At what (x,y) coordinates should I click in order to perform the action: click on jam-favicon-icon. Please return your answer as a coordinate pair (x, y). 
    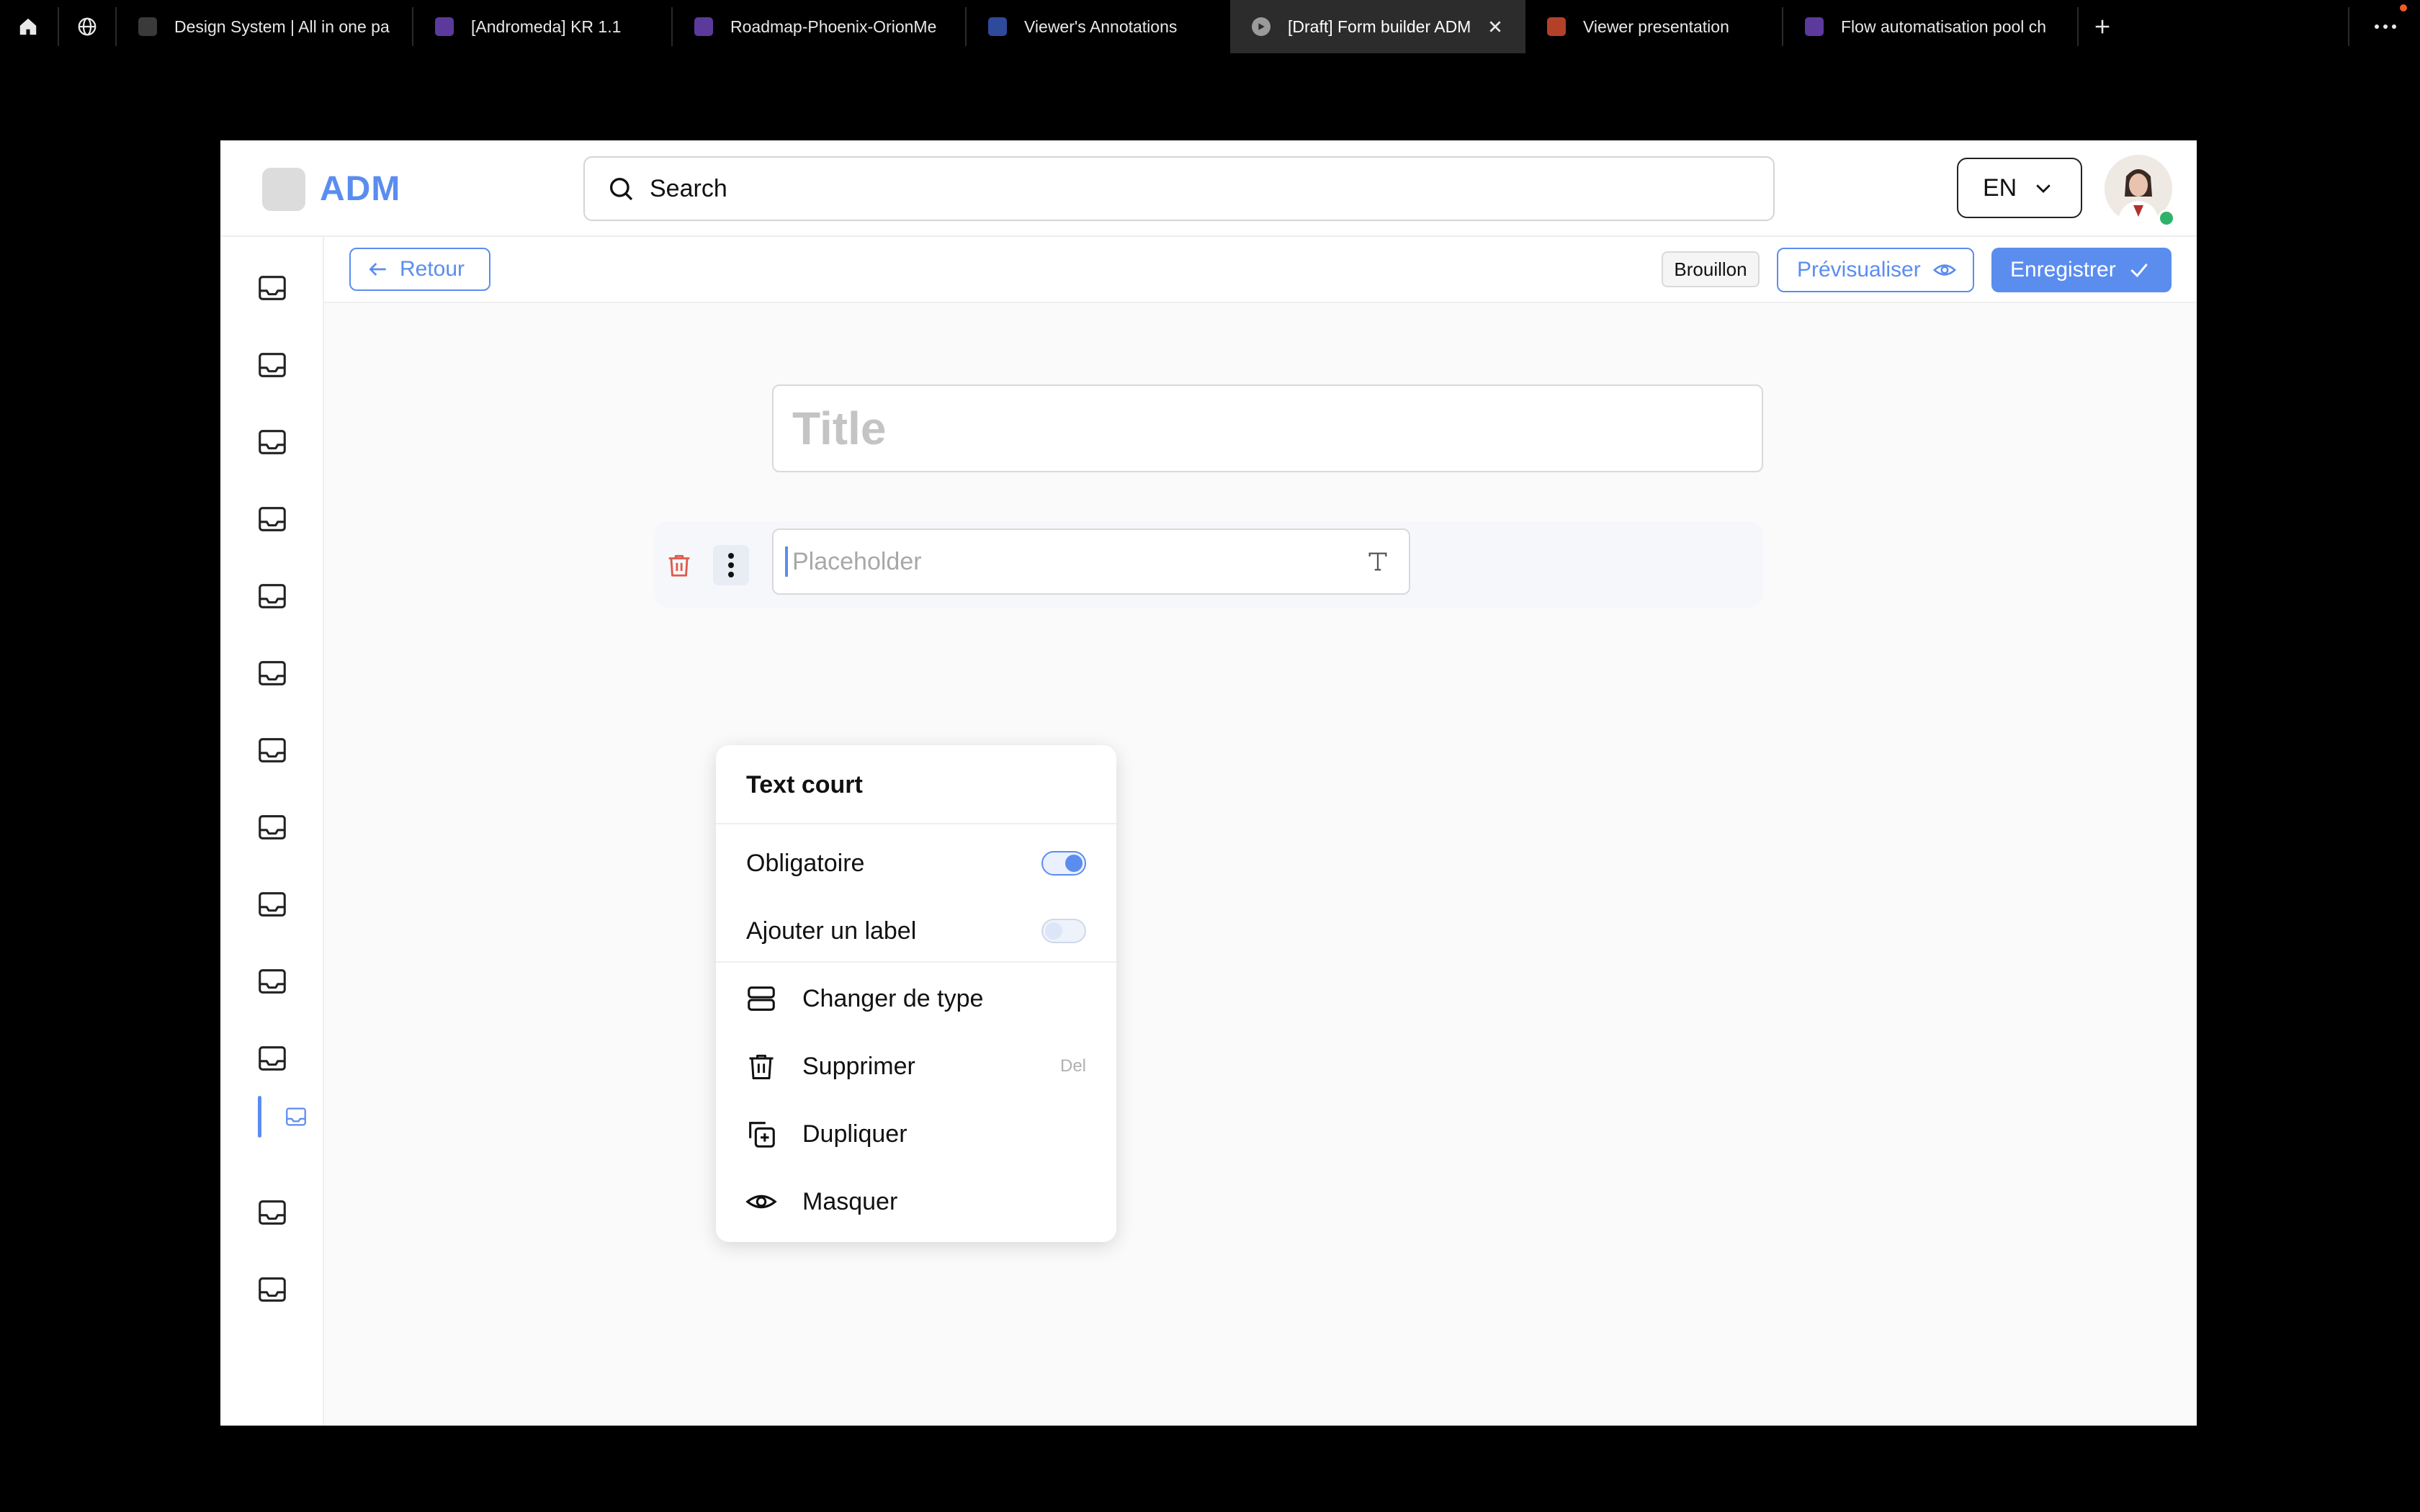
    Looking at the image, I should click on (998, 26).